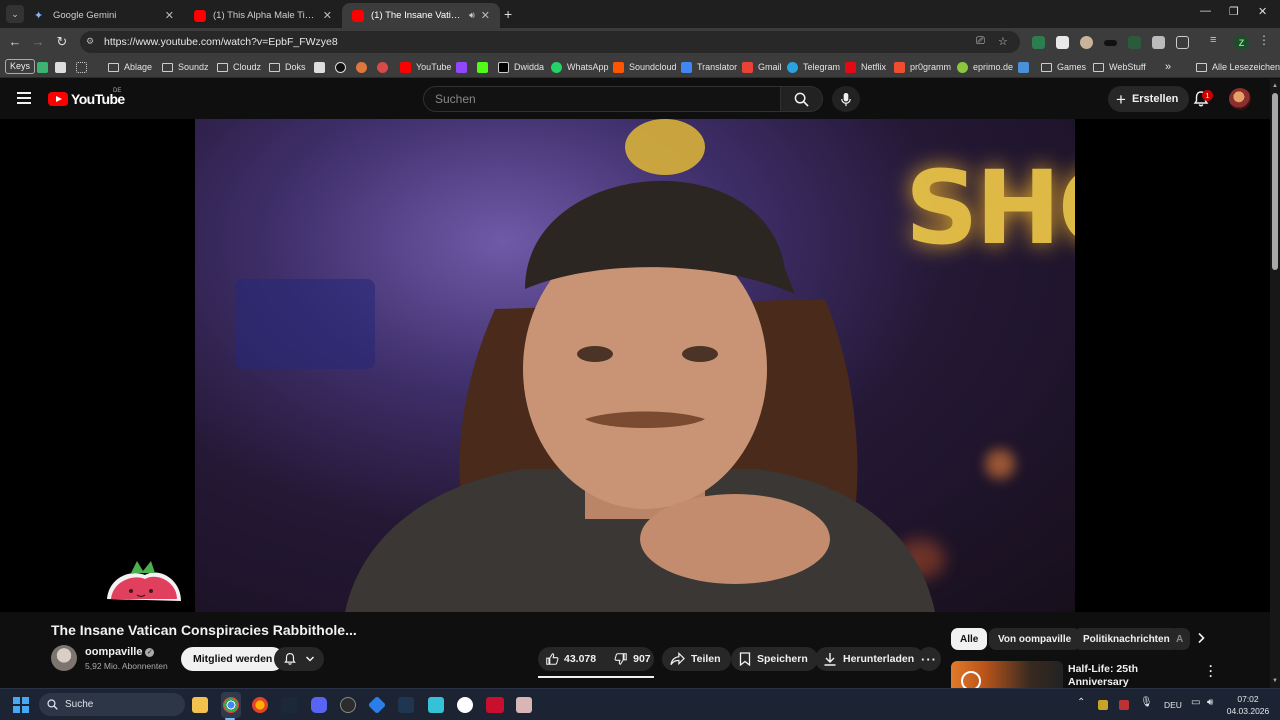 The width and height of the screenshot is (1280, 720). I want to click on steam-icon, so click(289, 705).